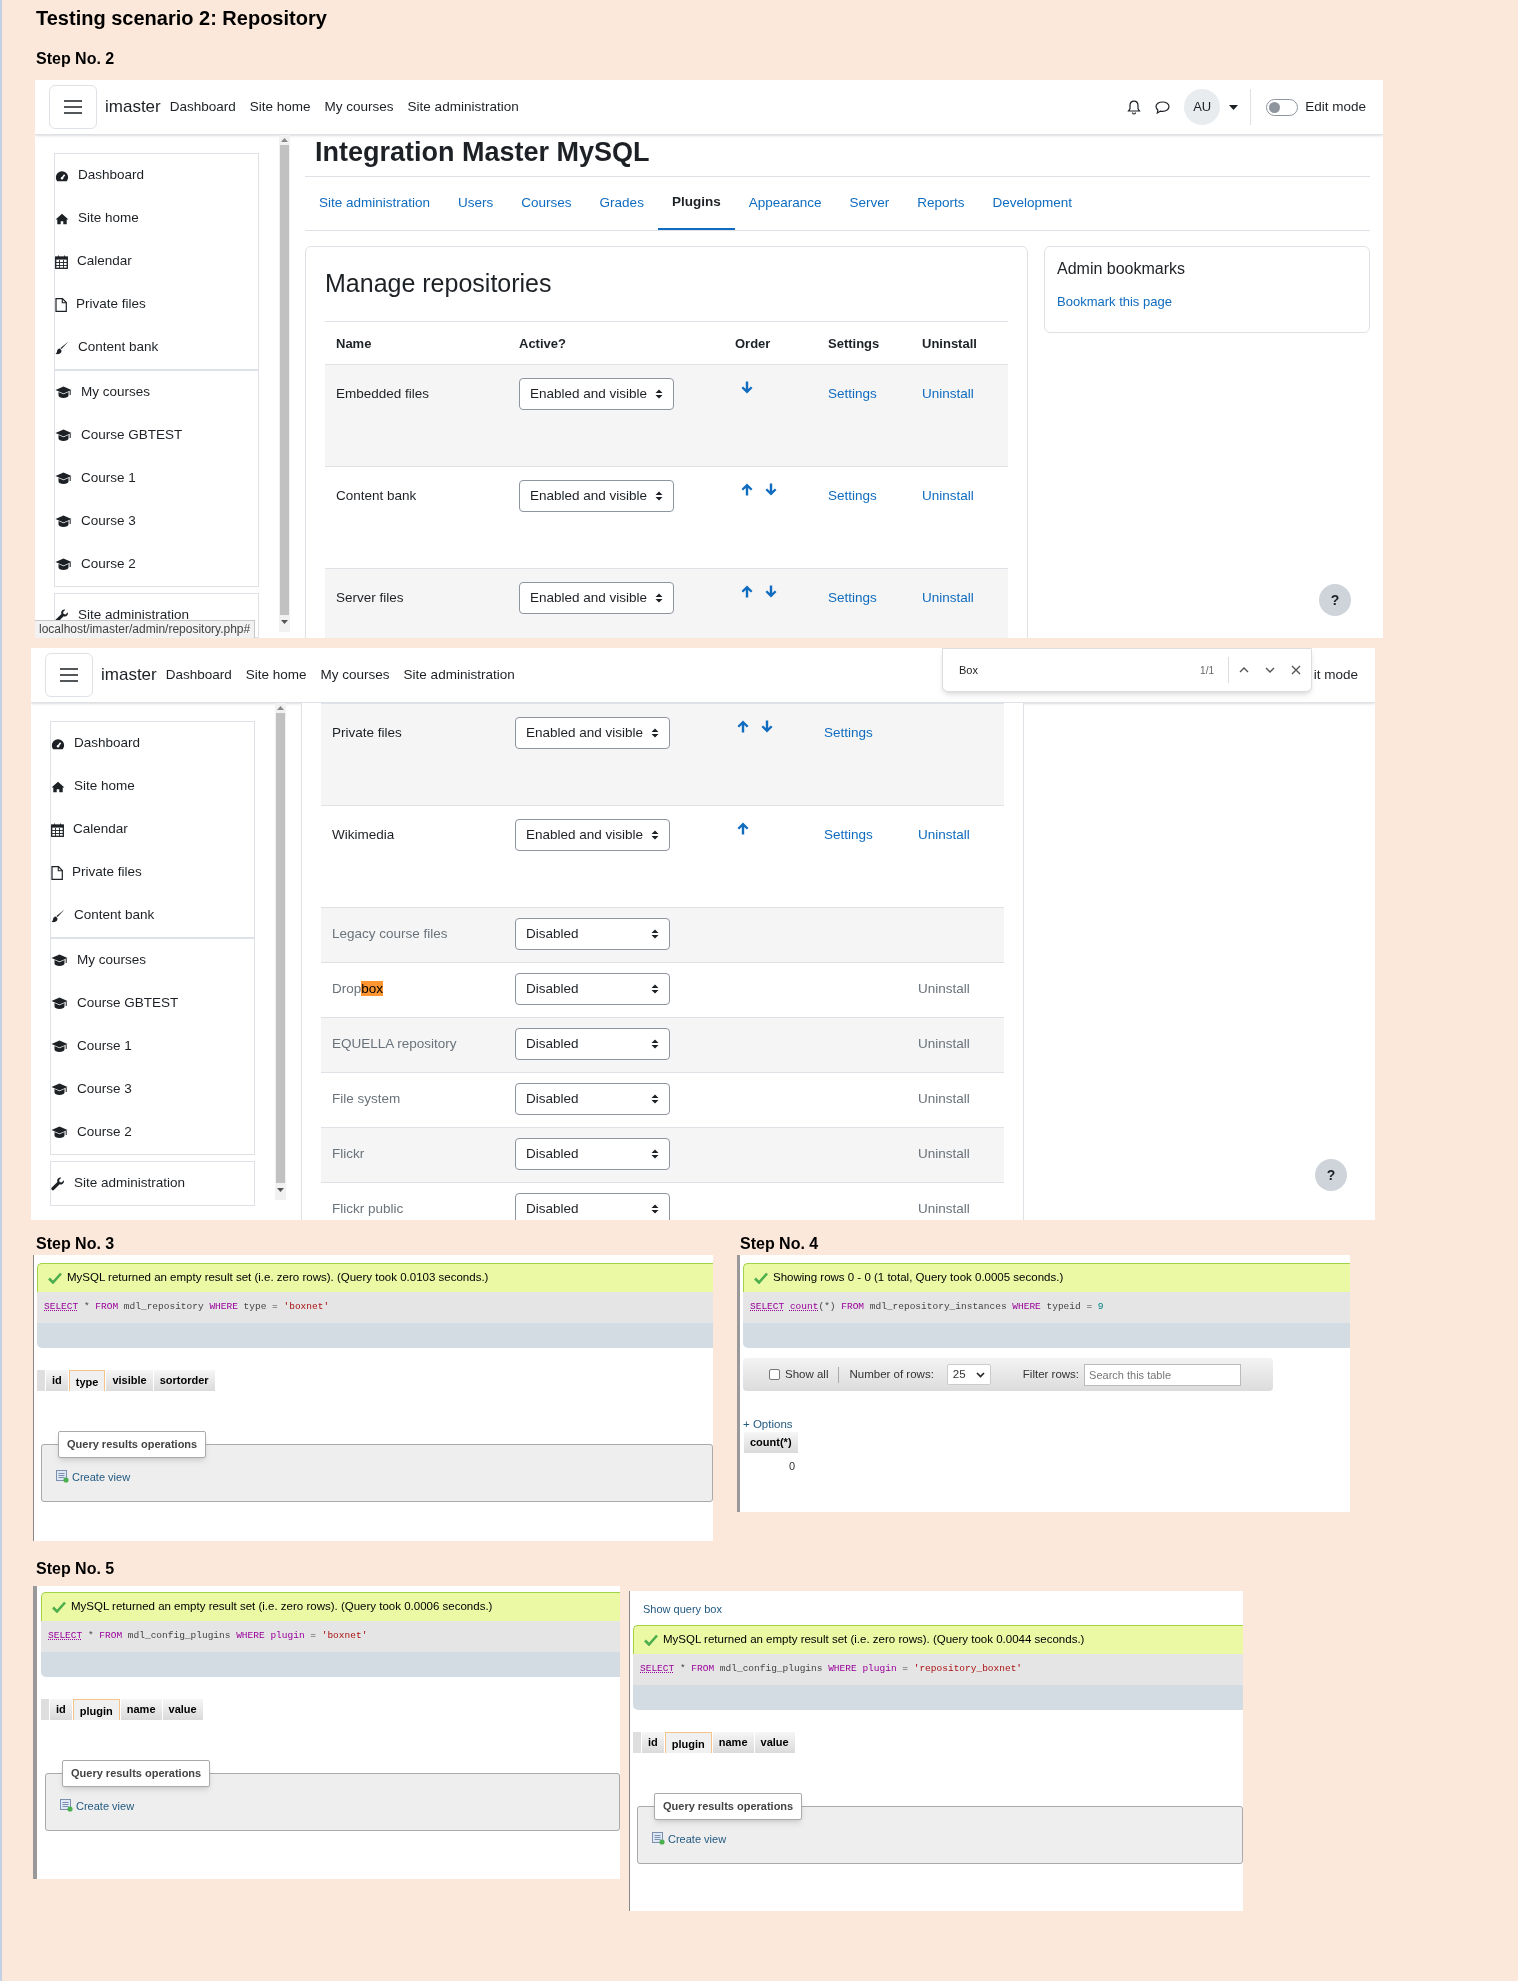 The width and height of the screenshot is (1518, 1981). Describe the element at coordinates (1234, 107) in the screenshot. I see `caret-down-icon` at that location.